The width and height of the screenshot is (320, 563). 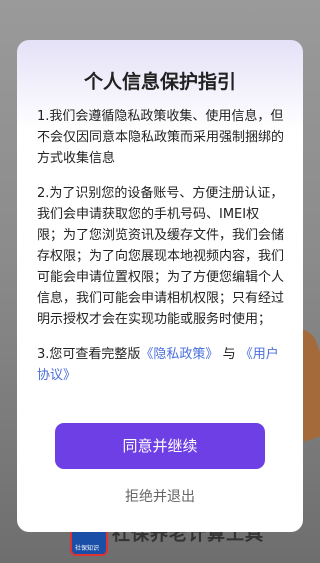 What do you see at coordinates (160, 446) in the screenshot?
I see `agree-continue-button: 同意并继续` at bounding box center [160, 446].